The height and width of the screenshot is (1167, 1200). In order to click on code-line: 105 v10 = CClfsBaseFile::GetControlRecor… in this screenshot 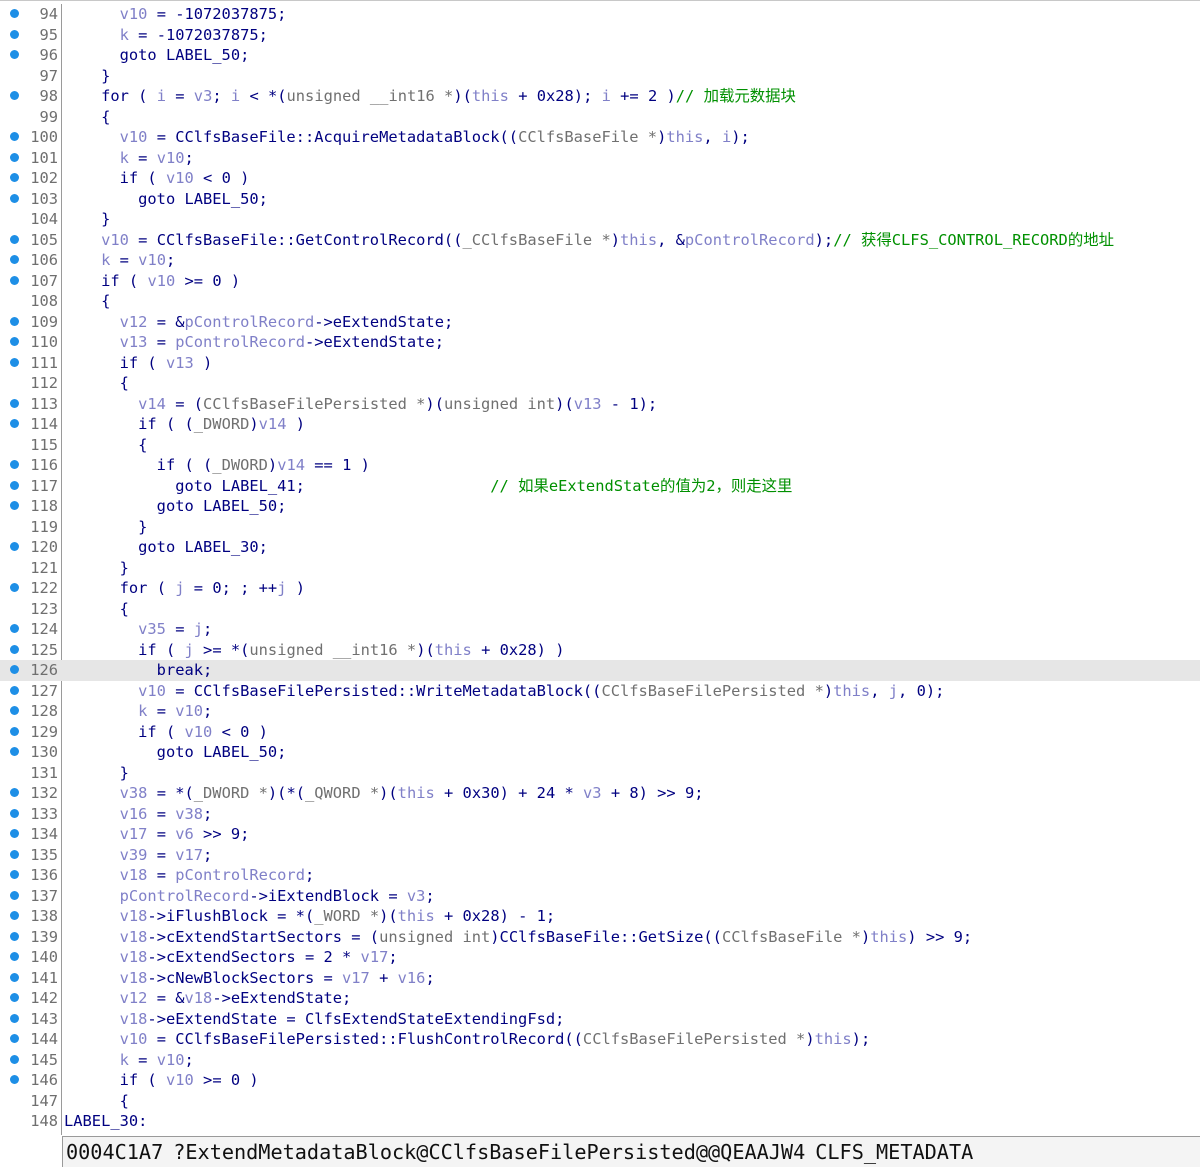, I will do `click(600, 240)`.